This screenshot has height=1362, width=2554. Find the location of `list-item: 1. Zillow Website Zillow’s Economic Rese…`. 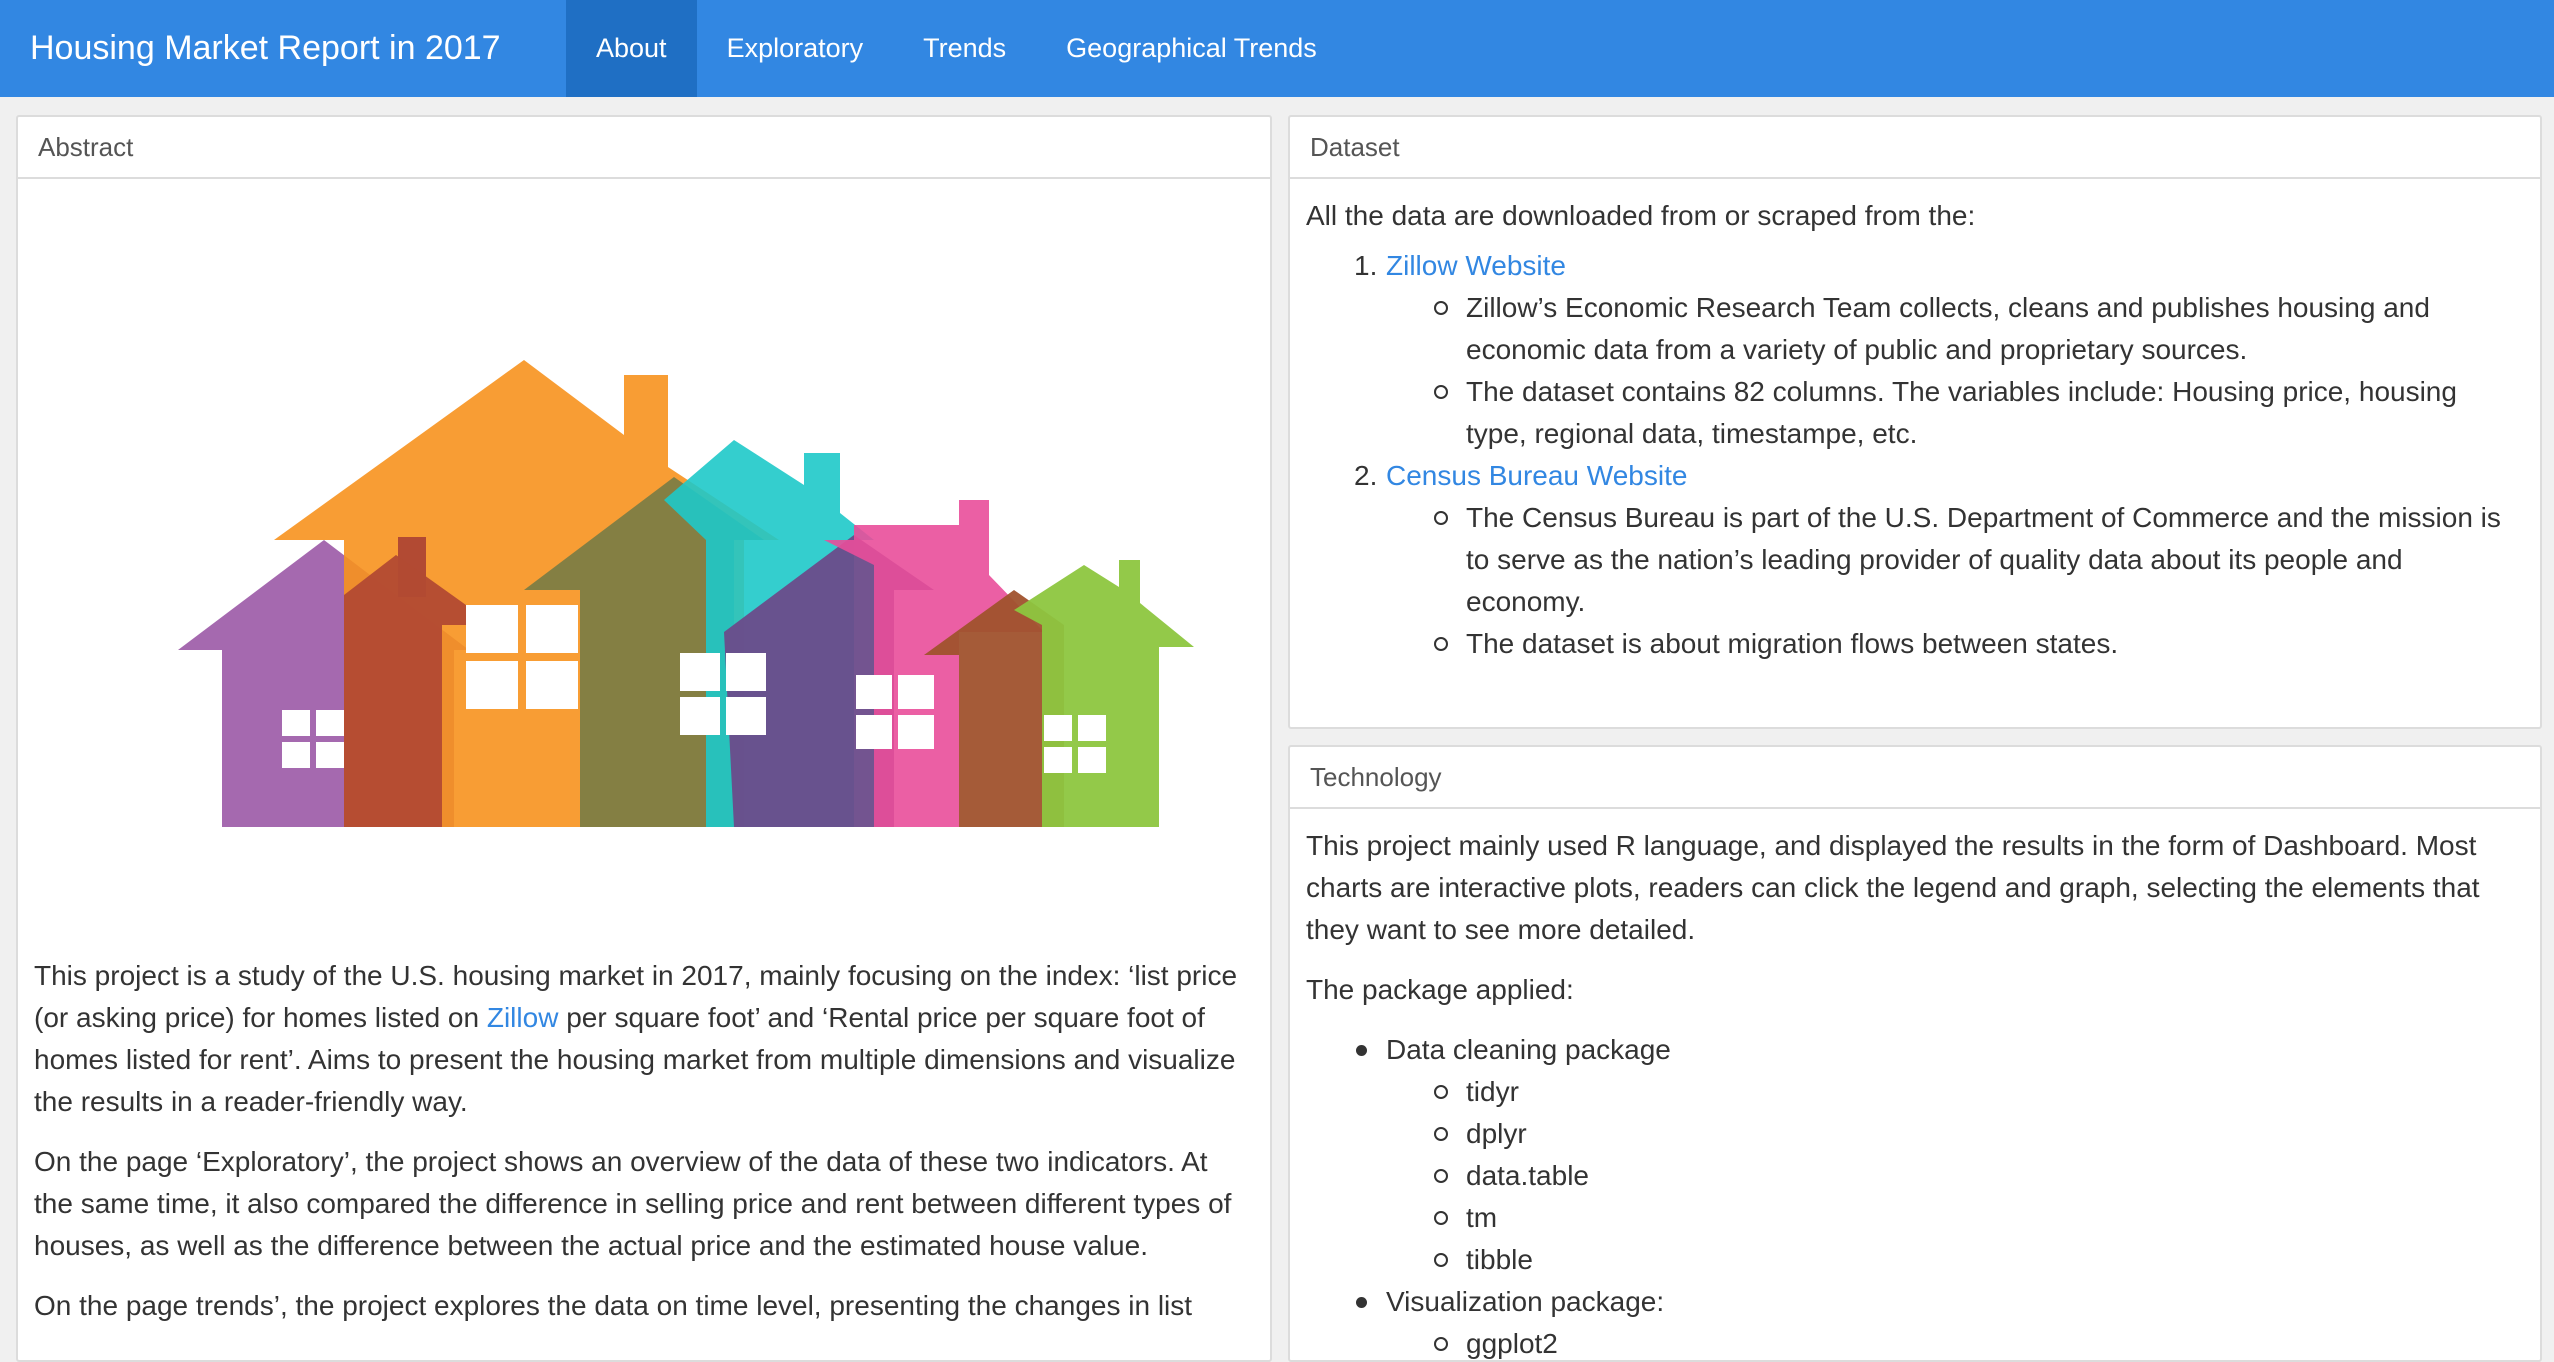

list-item: 1. Zillow Website Zillow’s Economic Rese… is located at coordinates (1915, 350).